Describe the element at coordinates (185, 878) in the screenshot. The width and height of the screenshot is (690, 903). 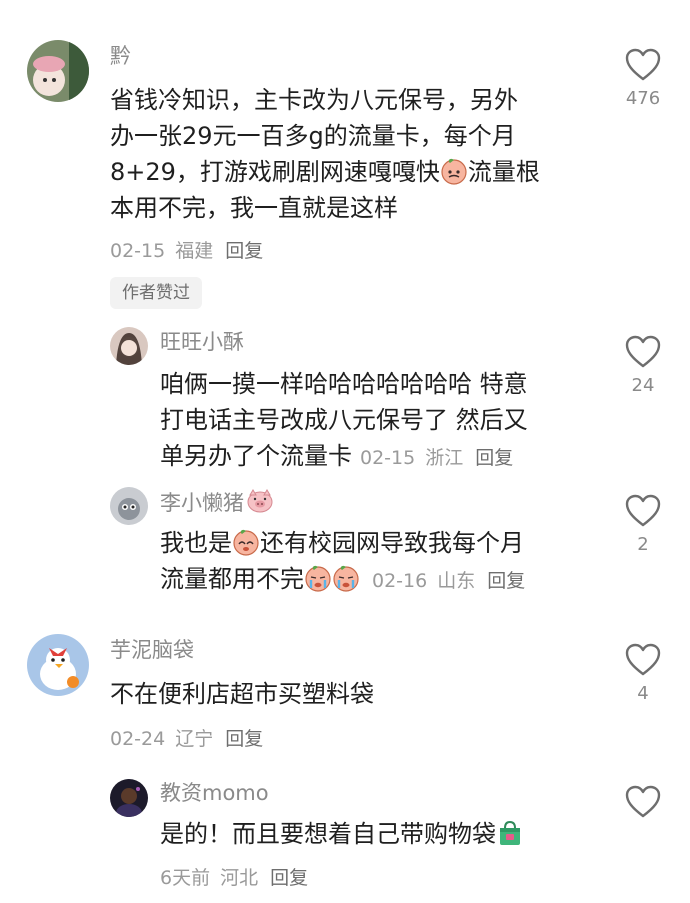
I see `comment-date: 6天前` at that location.